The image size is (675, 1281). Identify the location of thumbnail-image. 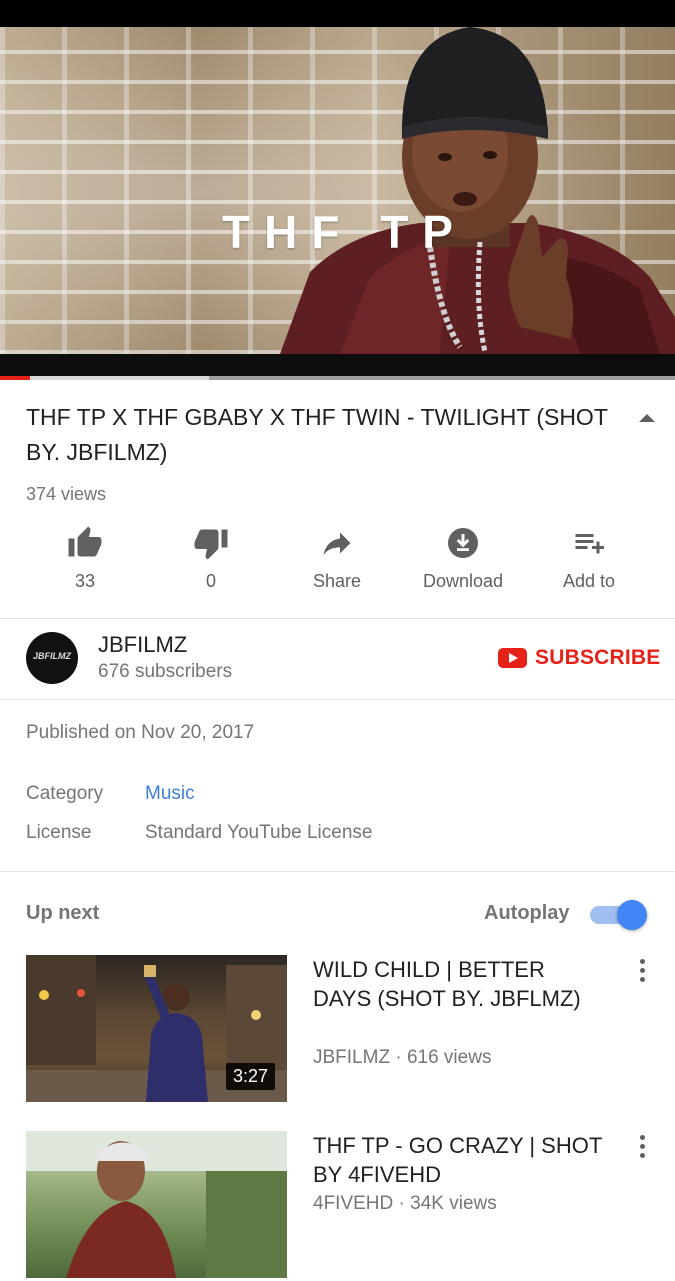
(156, 1204).